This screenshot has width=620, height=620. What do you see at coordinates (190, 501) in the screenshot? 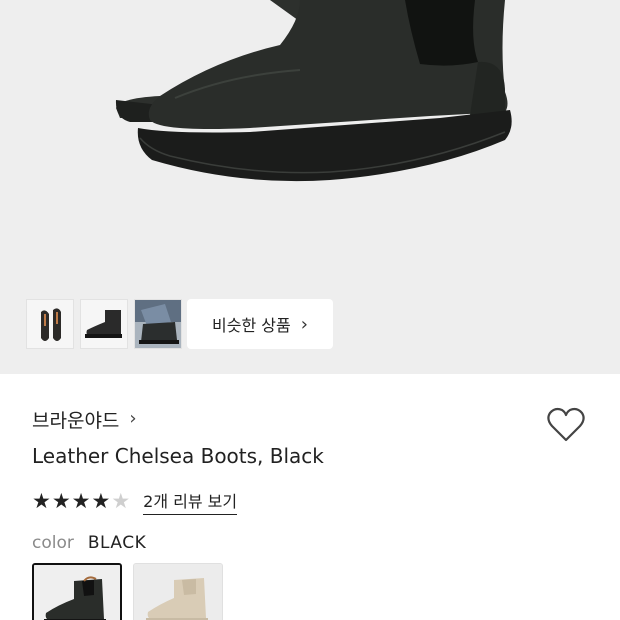
I see `review-link: 2개 리뷰 보기` at bounding box center [190, 501].